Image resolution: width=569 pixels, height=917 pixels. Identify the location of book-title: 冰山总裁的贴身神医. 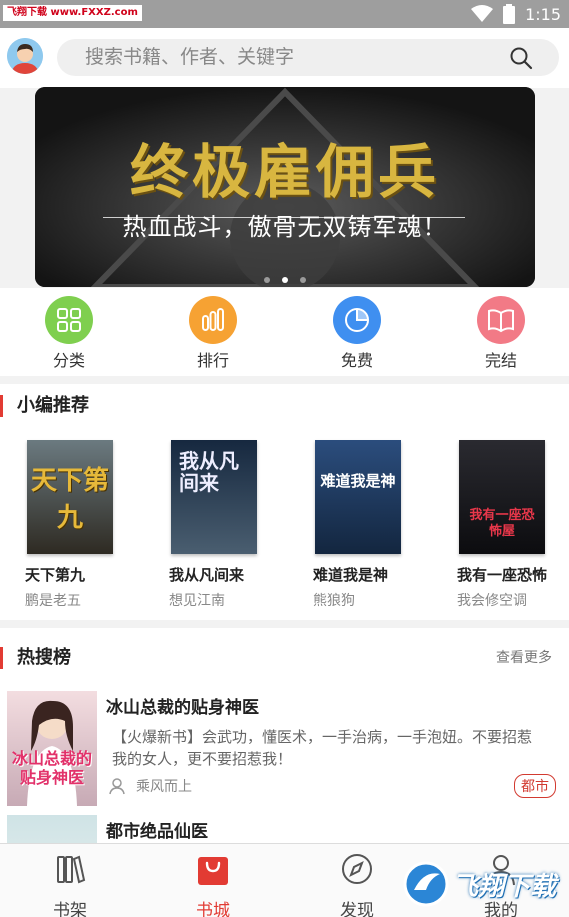
(182, 708).